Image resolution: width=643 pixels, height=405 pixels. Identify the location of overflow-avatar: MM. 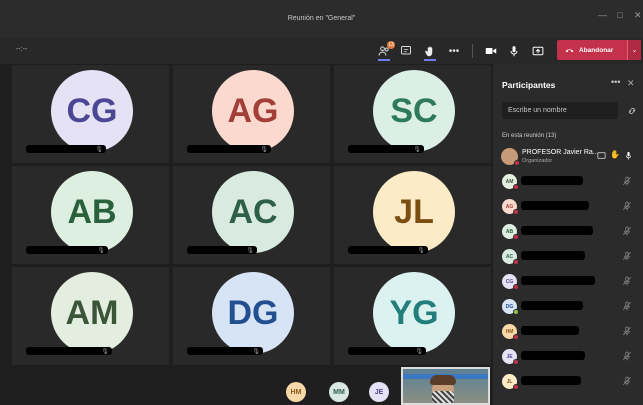
(339, 392).